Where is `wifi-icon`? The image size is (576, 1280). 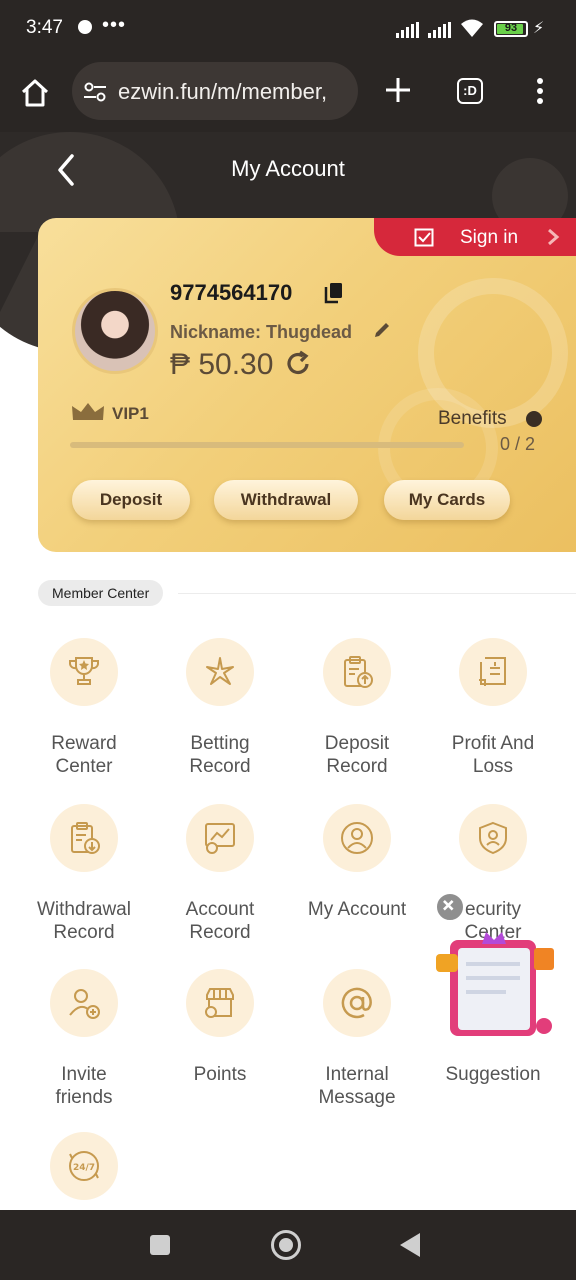 wifi-icon is located at coordinates (472, 28).